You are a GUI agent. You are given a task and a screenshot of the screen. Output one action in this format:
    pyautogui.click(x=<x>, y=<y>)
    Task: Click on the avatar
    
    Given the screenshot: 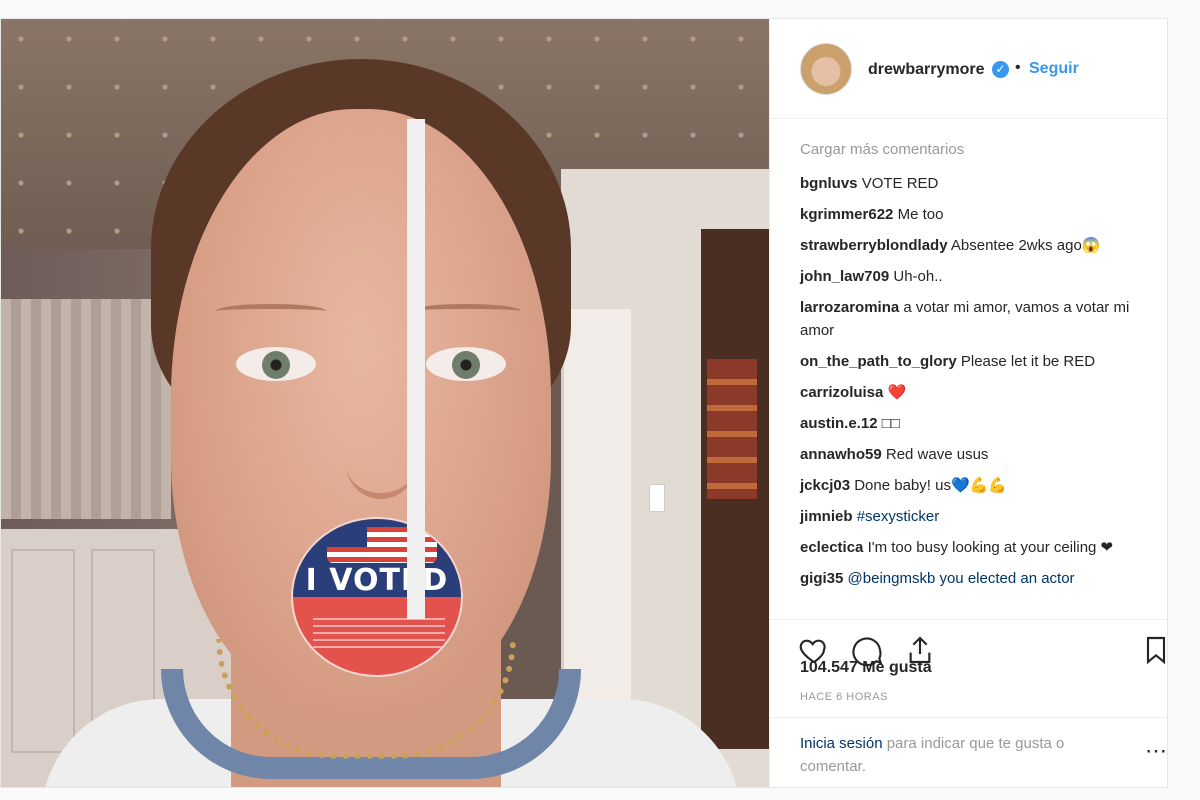 What is the action you would take?
    pyautogui.click(x=826, y=69)
    